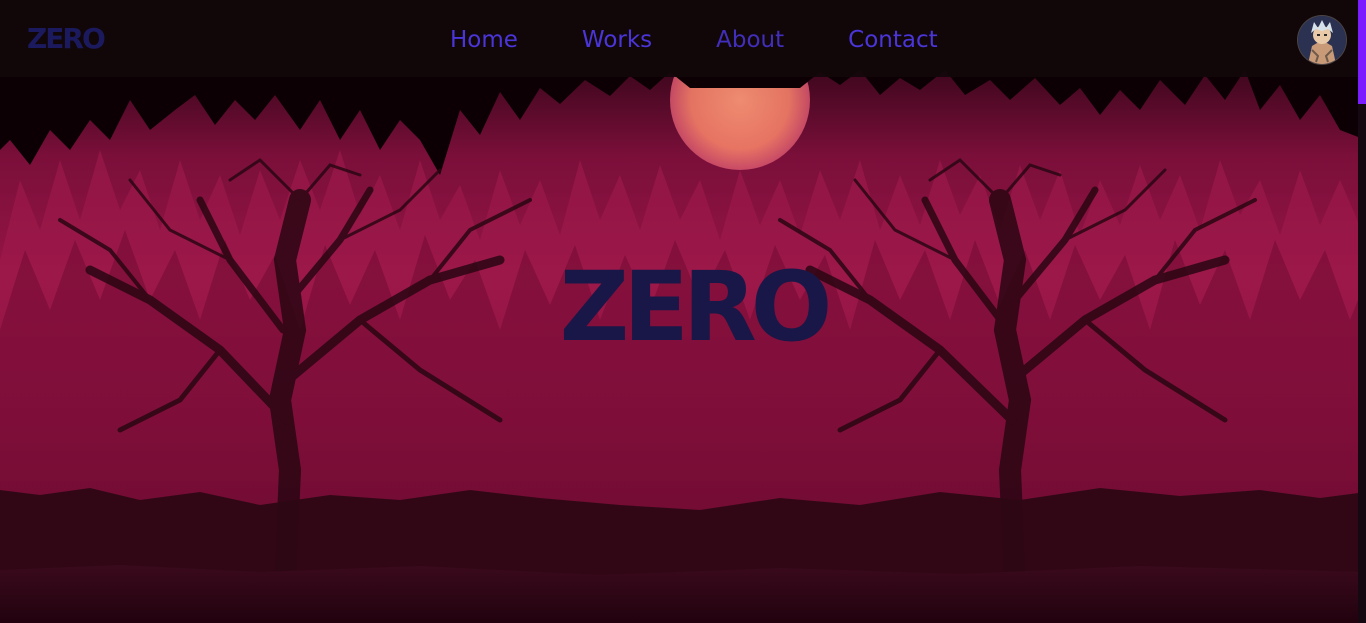 The image size is (1366, 623). What do you see at coordinates (683, 594) in the screenshot?
I see `ground` at bounding box center [683, 594].